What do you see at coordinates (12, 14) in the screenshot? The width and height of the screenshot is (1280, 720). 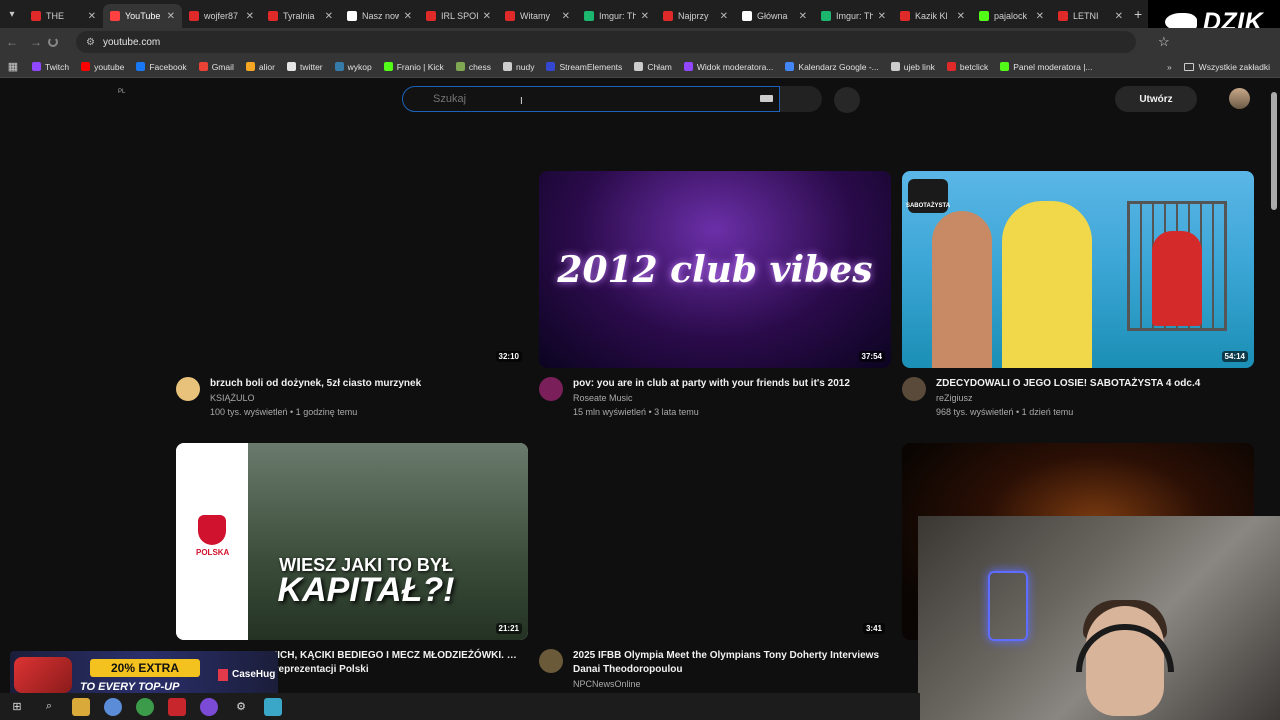 I see `tab-search-icon: ▾` at bounding box center [12, 14].